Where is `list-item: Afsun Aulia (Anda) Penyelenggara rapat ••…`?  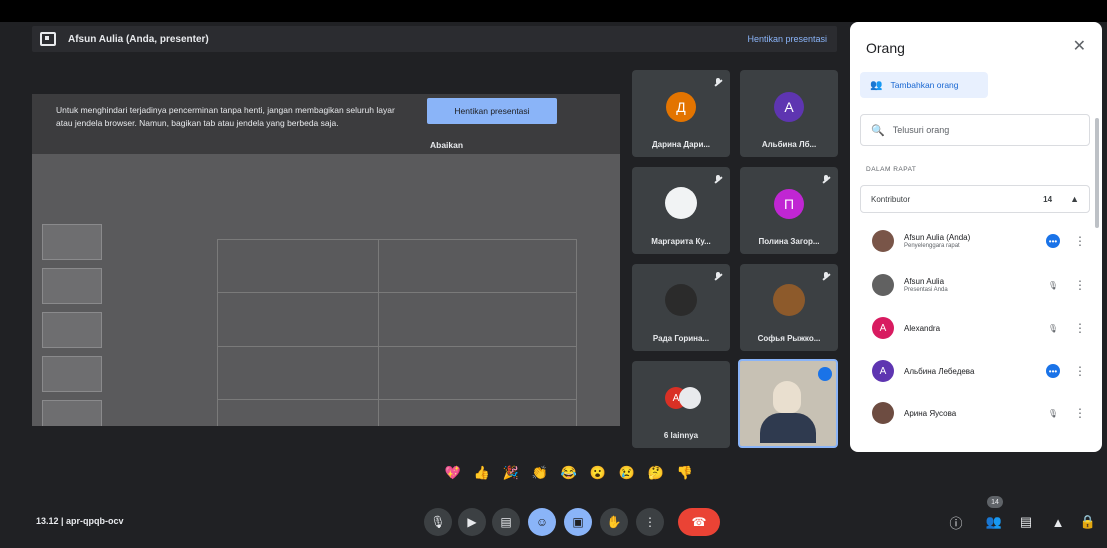
list-item: Afsun Aulia (Anda) Penyelenggara rapat ••… is located at coordinates (976, 241).